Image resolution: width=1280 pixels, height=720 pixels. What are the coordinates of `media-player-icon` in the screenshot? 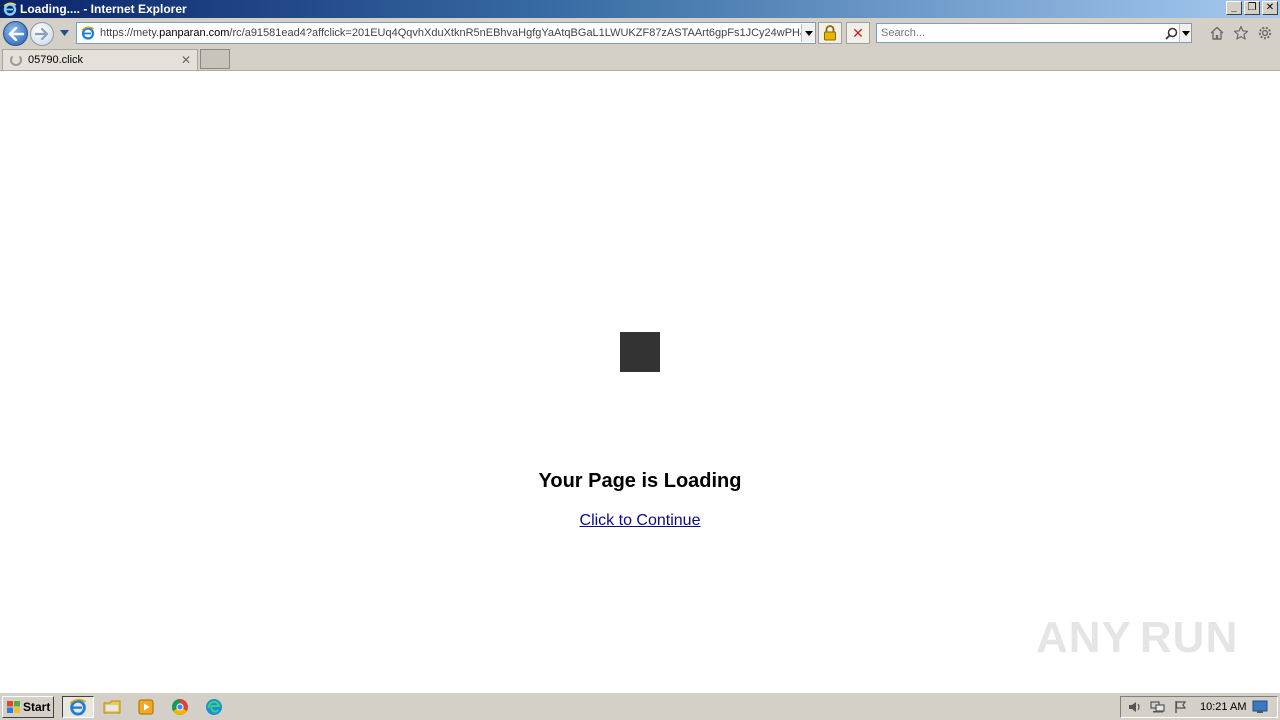 It's located at (146, 707).